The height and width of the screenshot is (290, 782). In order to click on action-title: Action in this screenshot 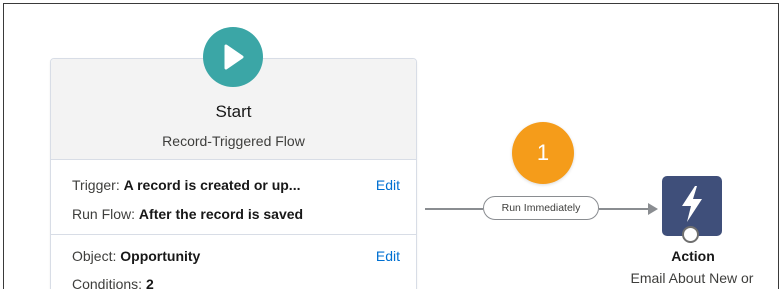, I will do `click(693, 256)`.